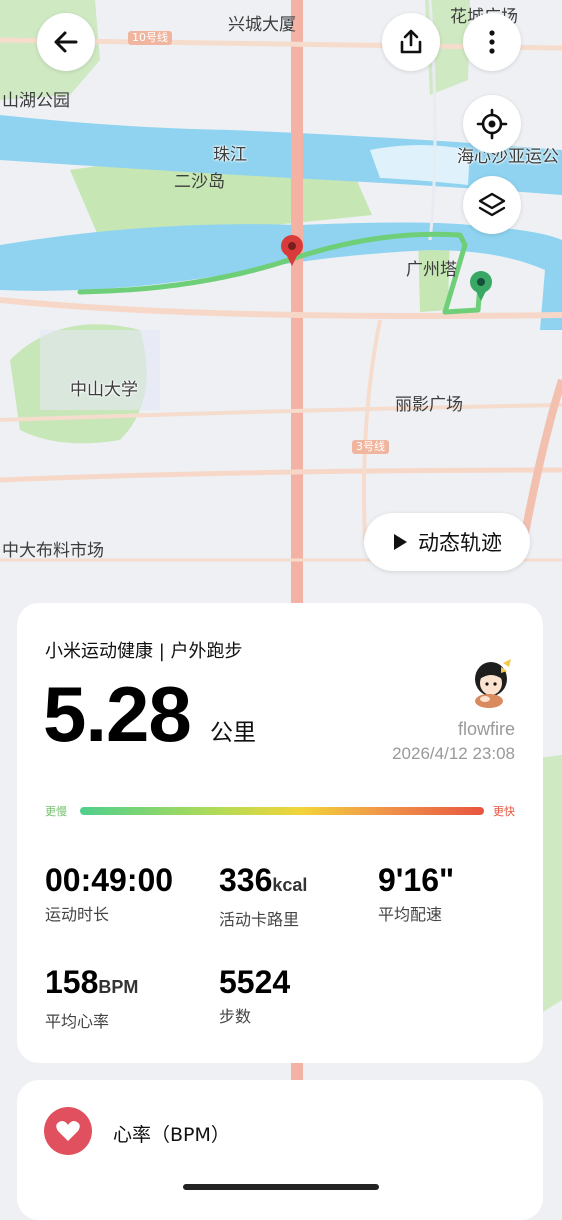  Describe the element at coordinates (282, 811) in the screenshot. I see `pace-gradient-bar` at that location.